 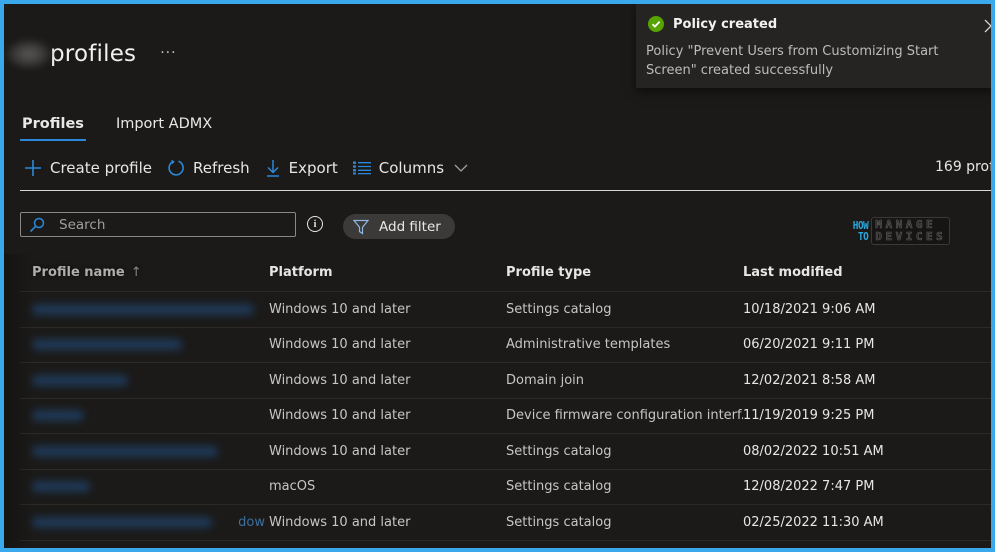 I want to click on cell-profile-name: dow, so click(x=144, y=522).